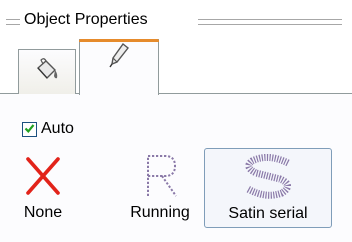 This screenshot has width=352, height=242. What do you see at coordinates (13, 22) in the screenshot?
I see `header-divider-left` at bounding box center [13, 22].